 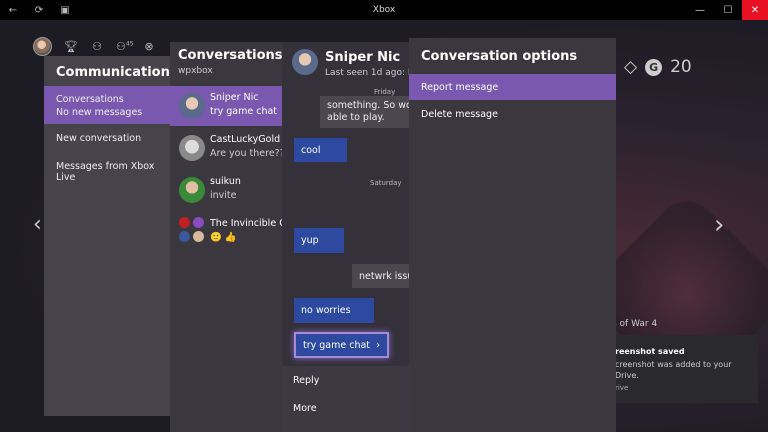 What do you see at coordinates (386, 183) in the screenshot?
I see `day-separator: Saturday` at bounding box center [386, 183].